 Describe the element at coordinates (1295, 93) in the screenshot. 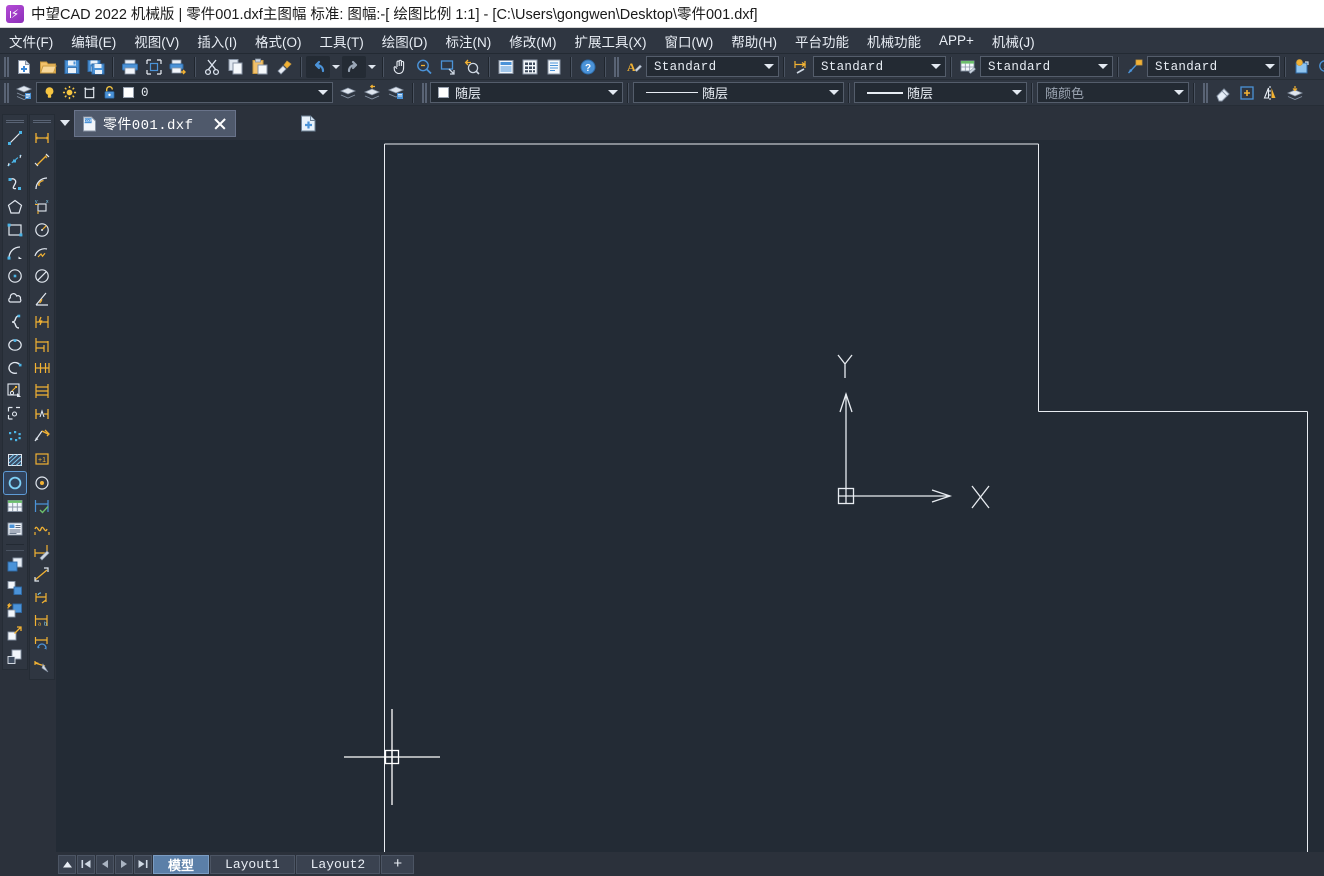

I see `layer-merge-icon` at that location.